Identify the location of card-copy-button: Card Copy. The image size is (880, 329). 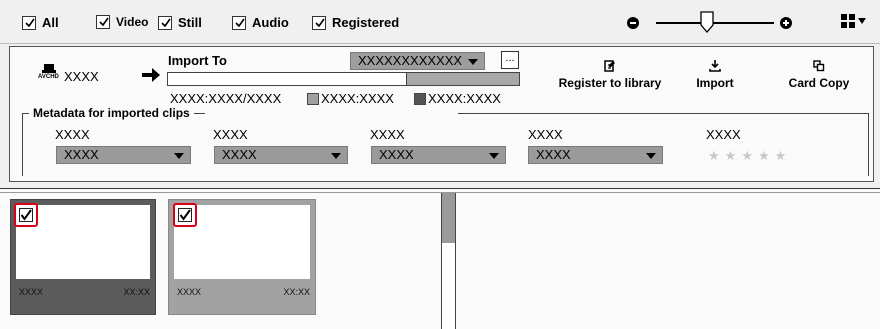
(819, 78).